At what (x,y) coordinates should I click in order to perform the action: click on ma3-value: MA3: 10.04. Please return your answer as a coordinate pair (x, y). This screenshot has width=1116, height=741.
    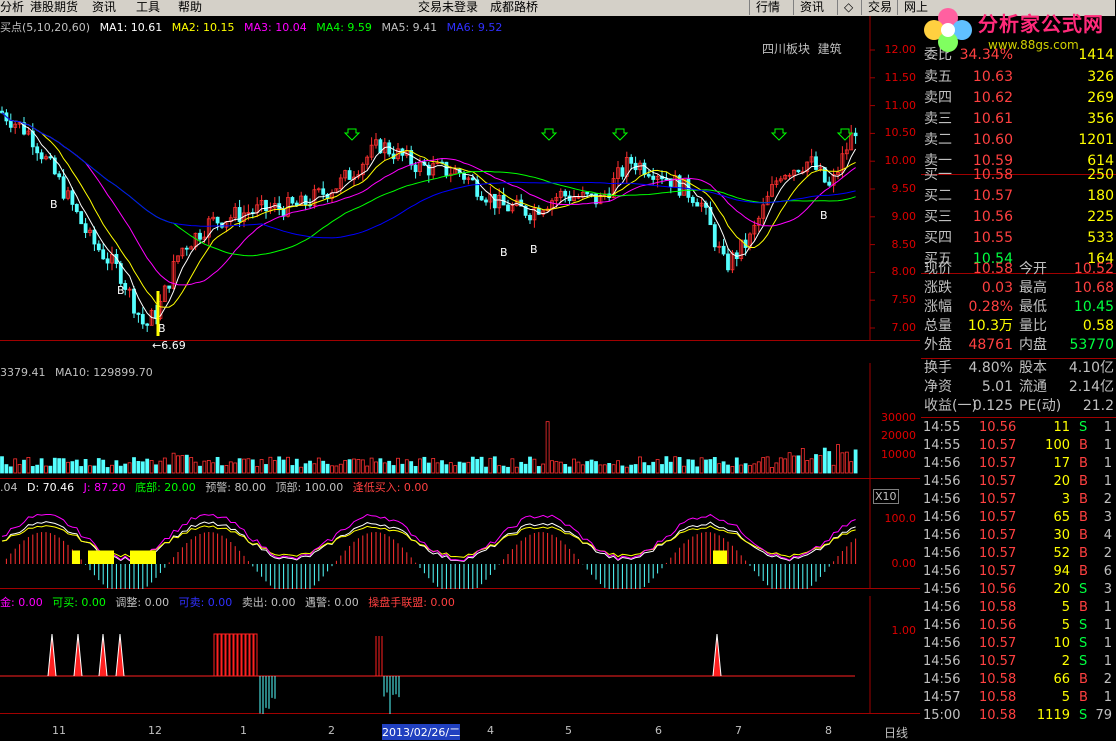
    Looking at the image, I should click on (275, 27).